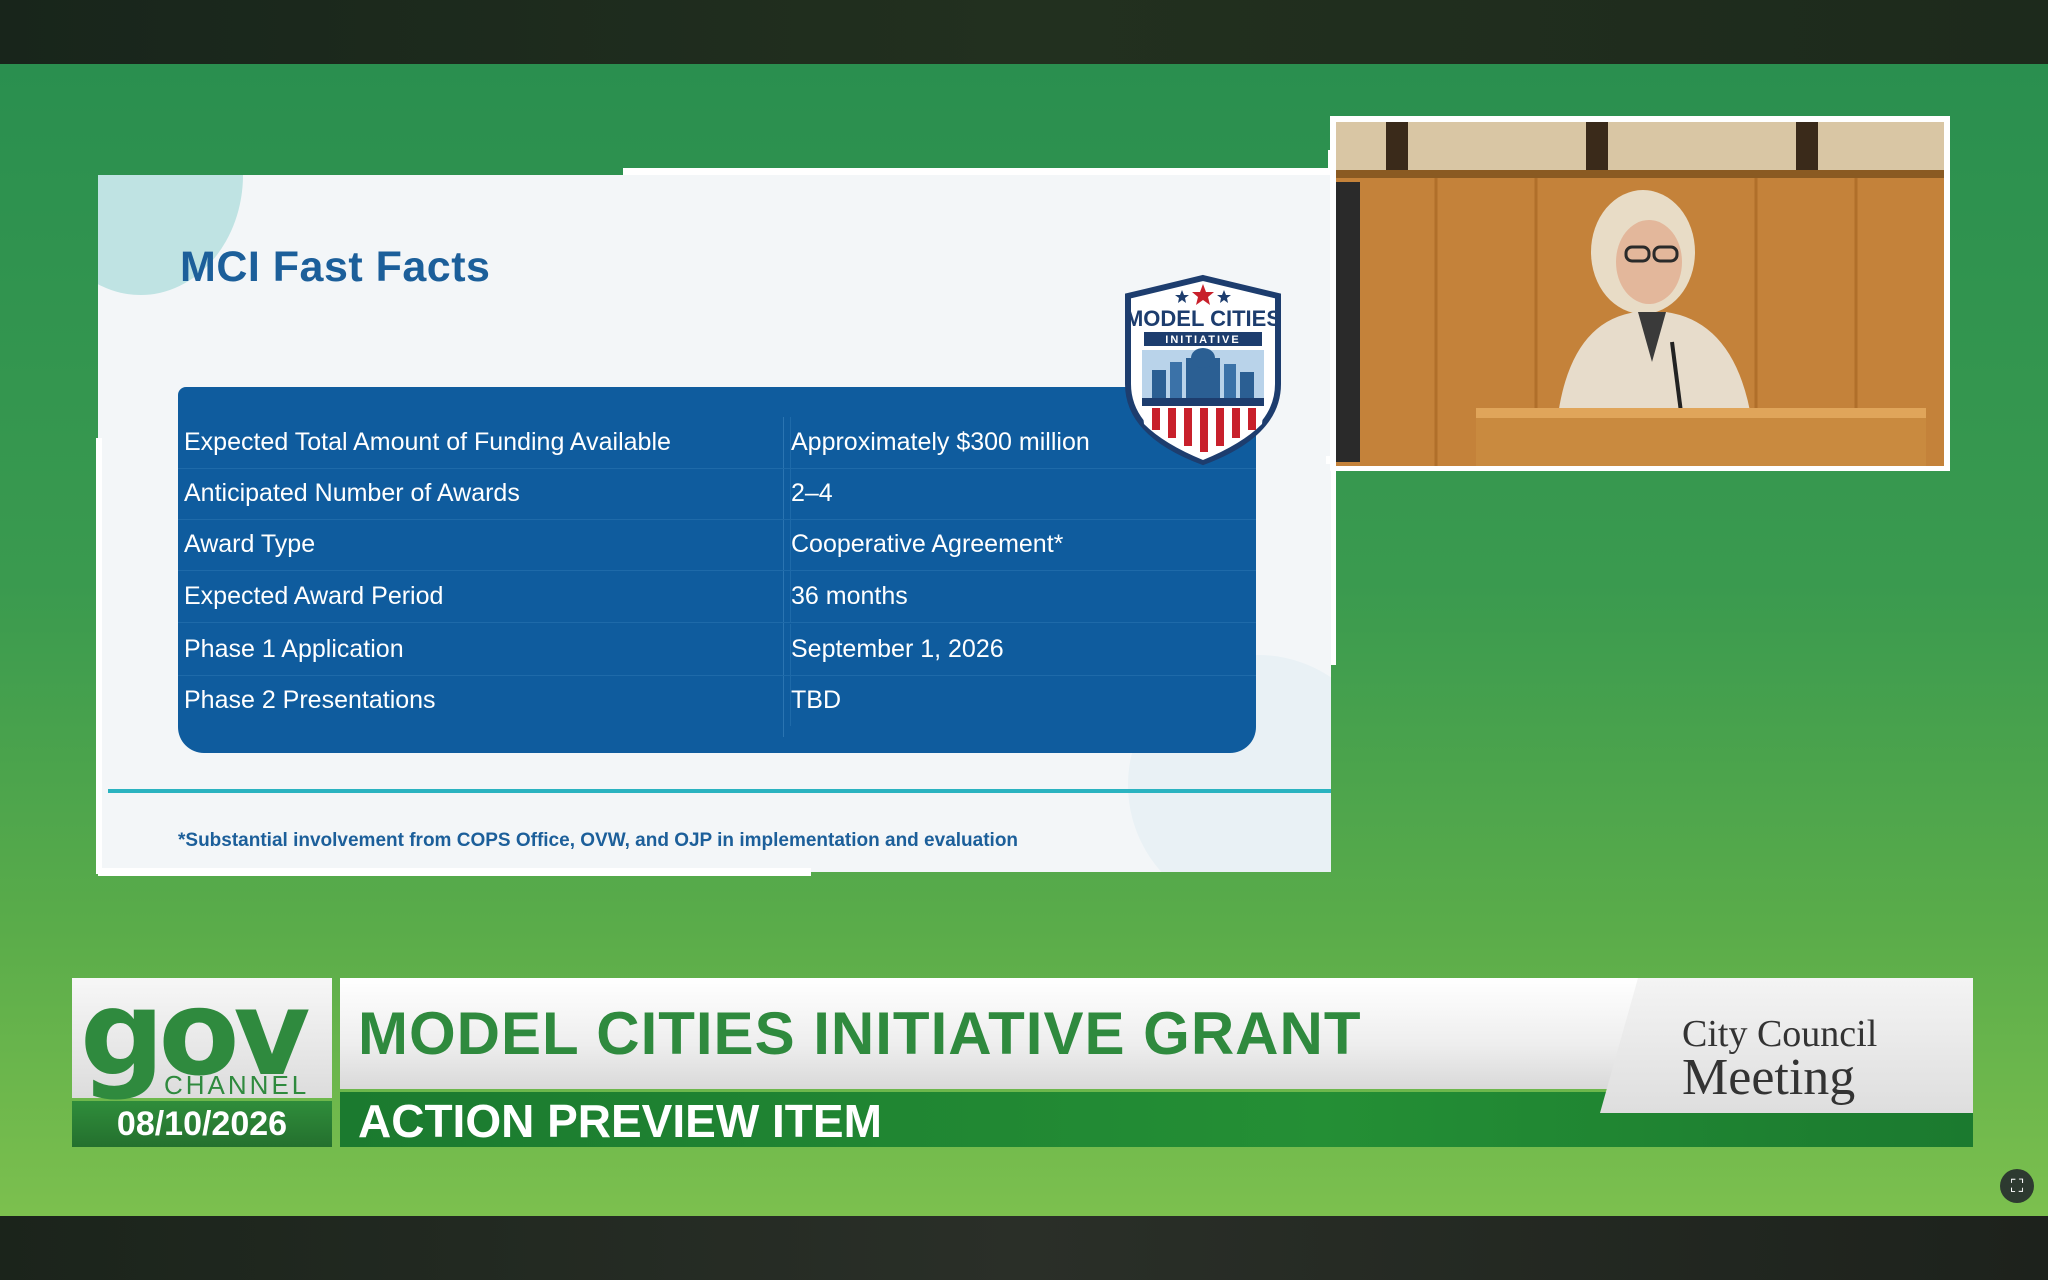  I want to click on slide-title: MCI Fast Facts, so click(335, 267).